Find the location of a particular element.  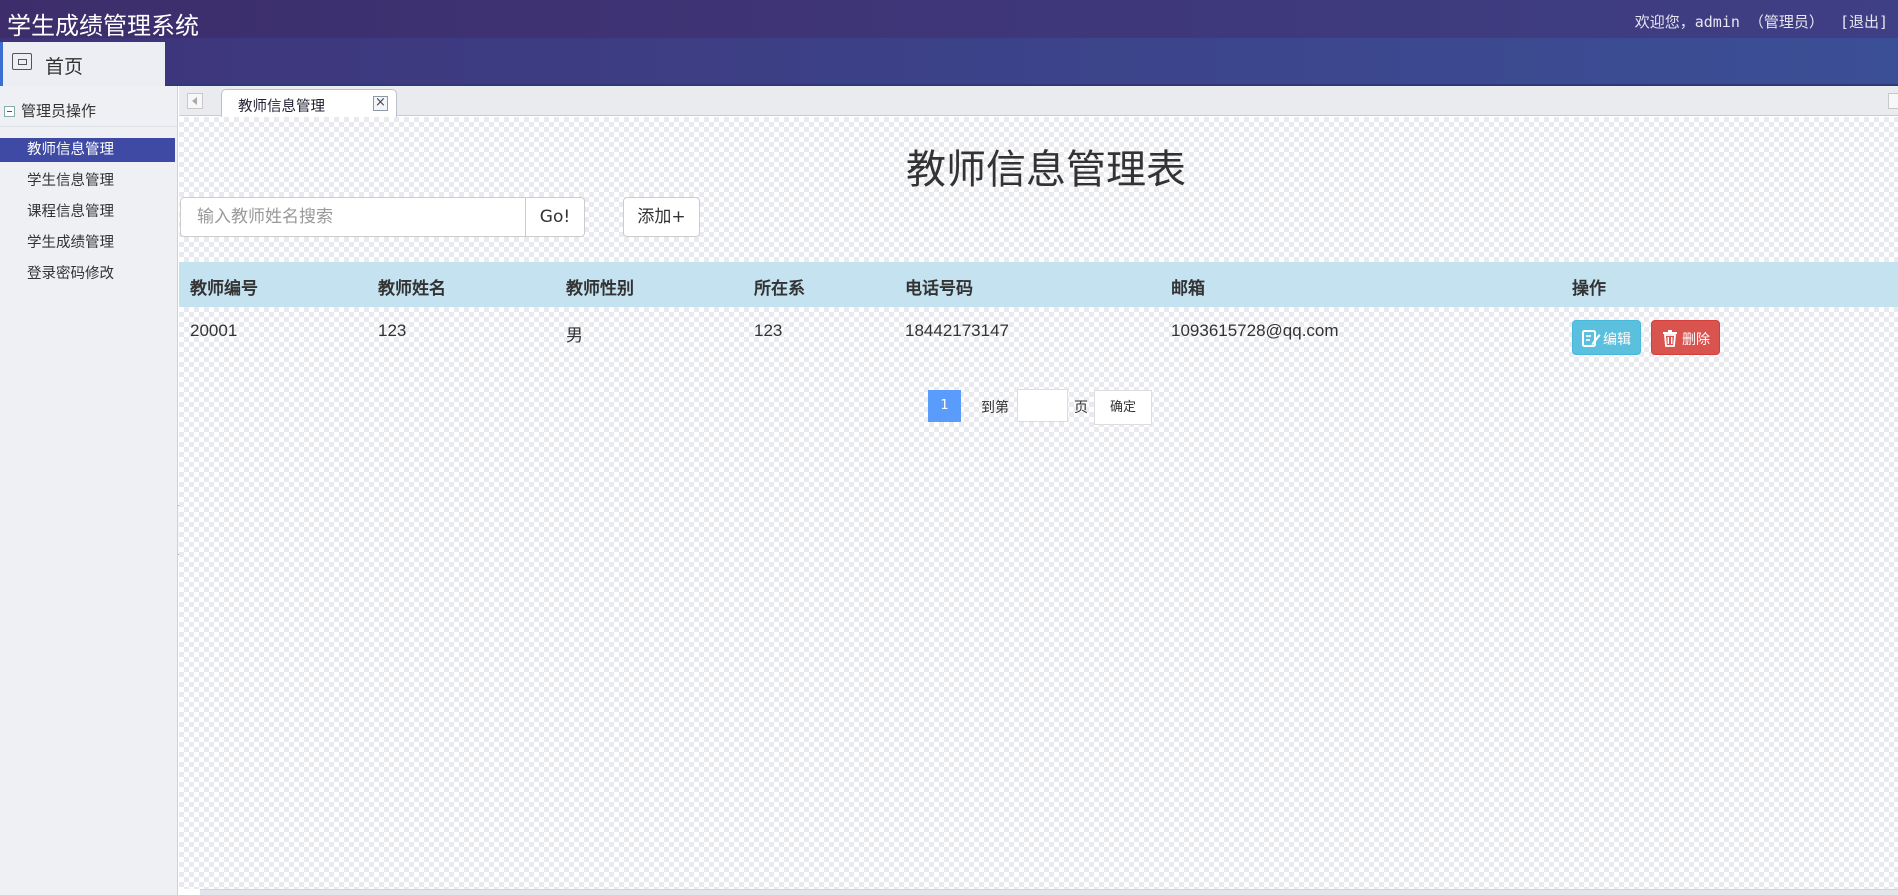

sidebar-group-label: 管理员操作 is located at coordinates (59, 111).